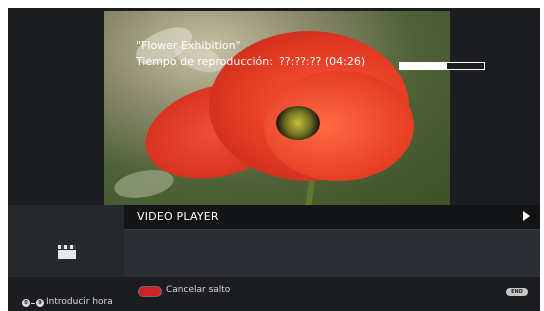 The width and height of the screenshot is (544, 311). I want to click on poppy-center, so click(298, 123).